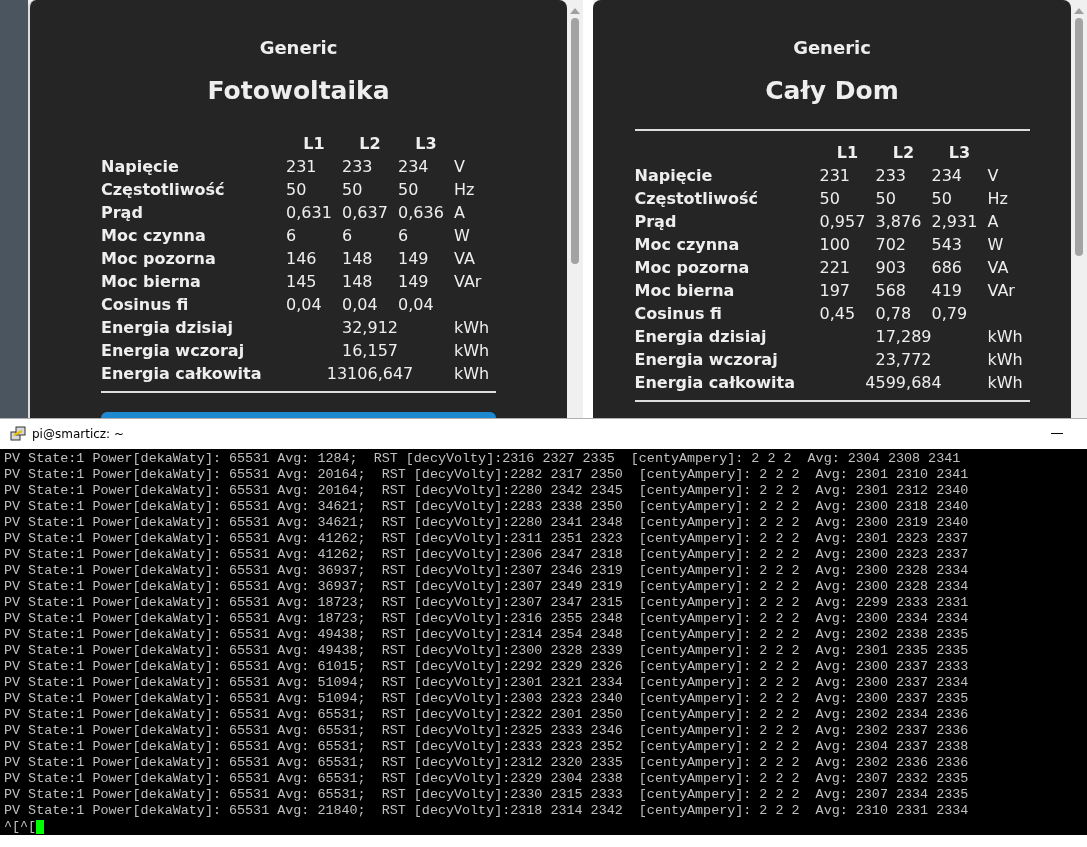 This screenshot has height=847, width=1087. What do you see at coordinates (955, 222) in the screenshot?
I see `value-cell-text: 2,931` at bounding box center [955, 222].